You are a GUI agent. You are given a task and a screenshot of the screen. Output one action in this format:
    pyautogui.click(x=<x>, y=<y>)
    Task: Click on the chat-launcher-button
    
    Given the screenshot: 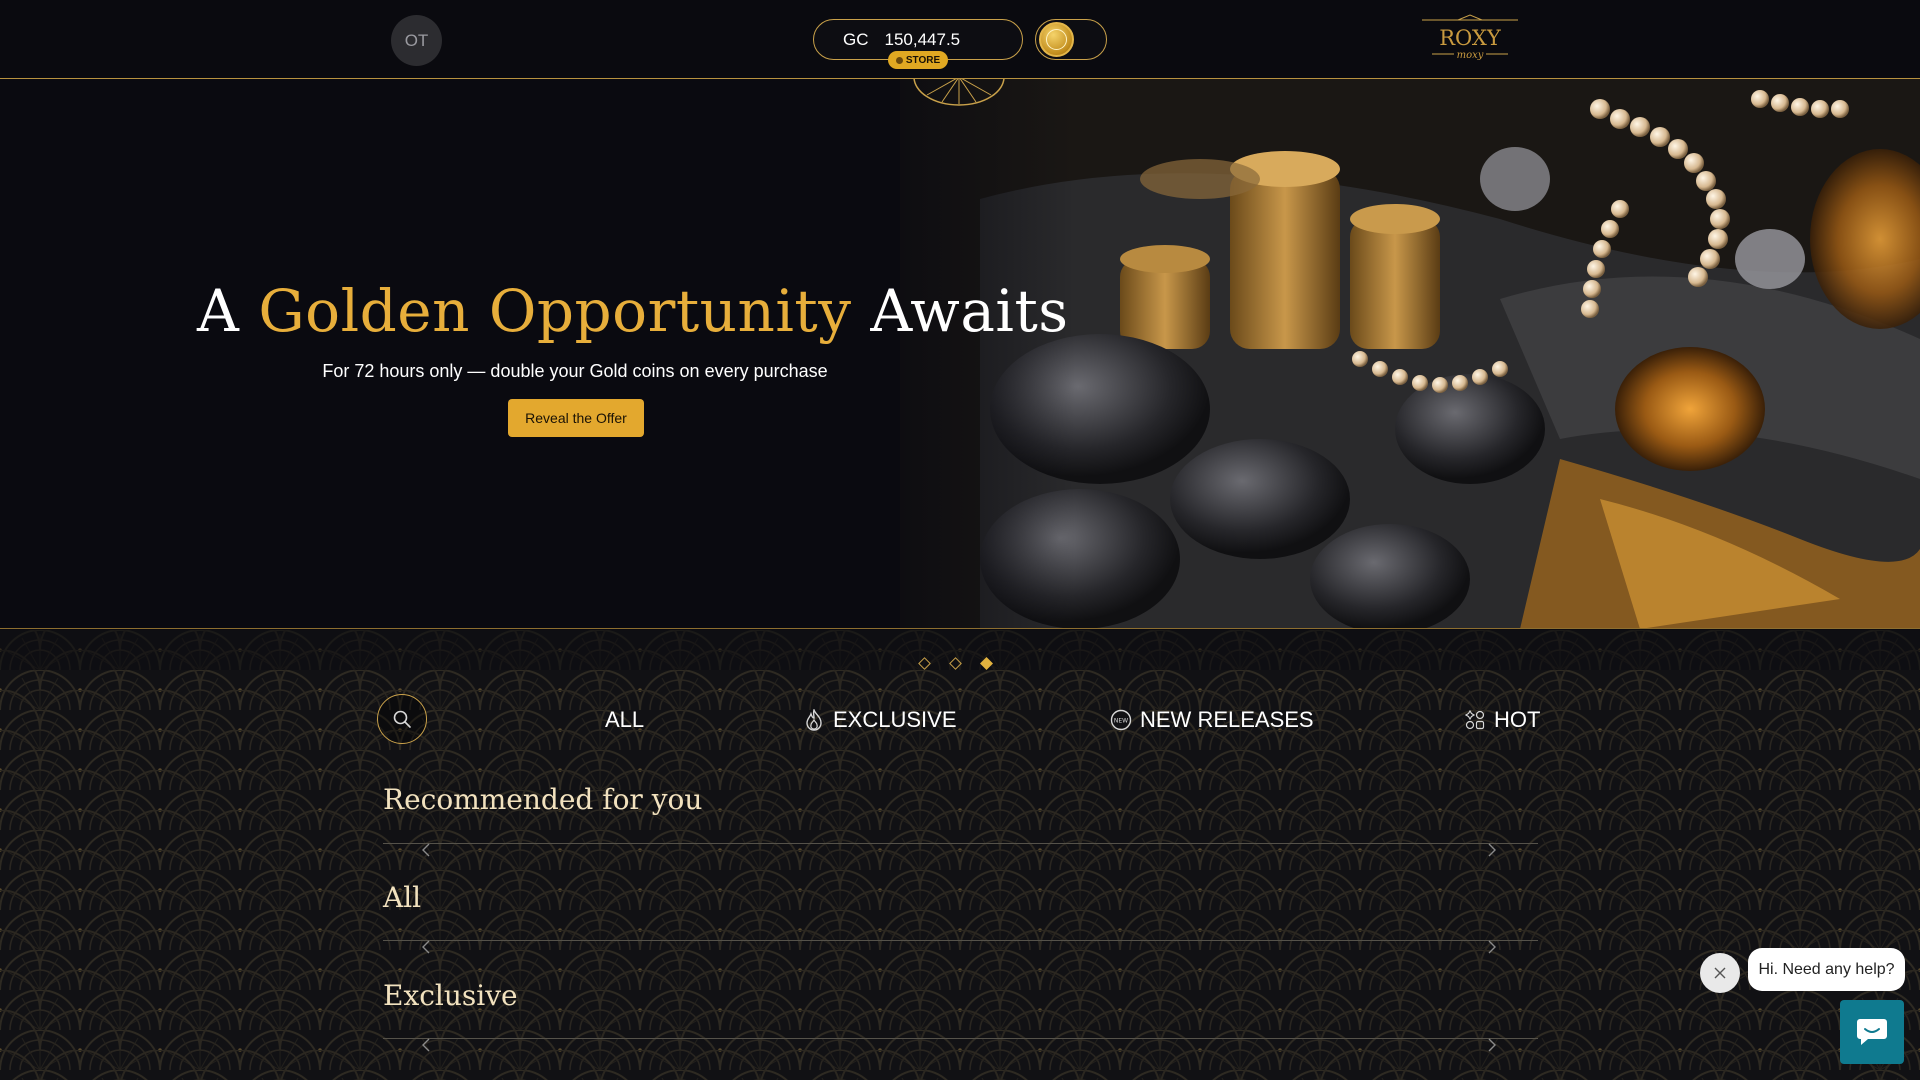 What is the action you would take?
    pyautogui.click(x=1872, y=1032)
    